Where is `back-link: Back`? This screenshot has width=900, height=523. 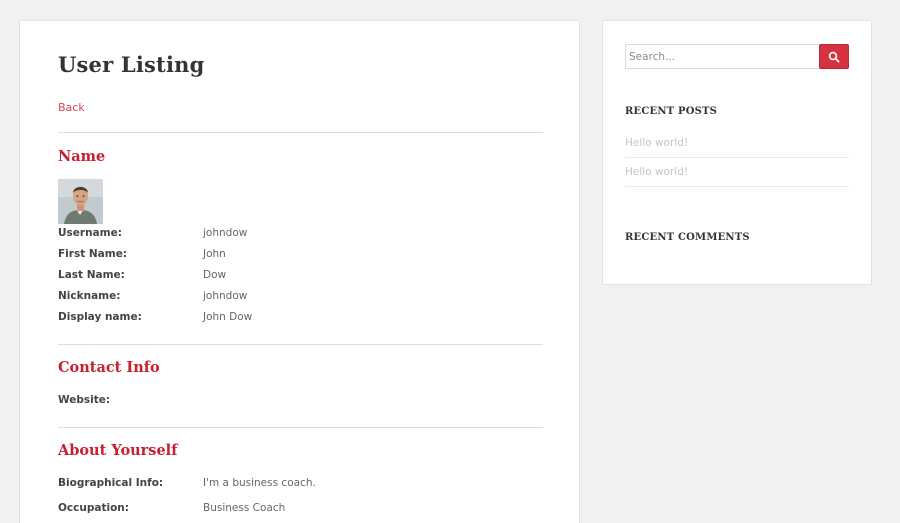 back-link: Back is located at coordinates (71, 107).